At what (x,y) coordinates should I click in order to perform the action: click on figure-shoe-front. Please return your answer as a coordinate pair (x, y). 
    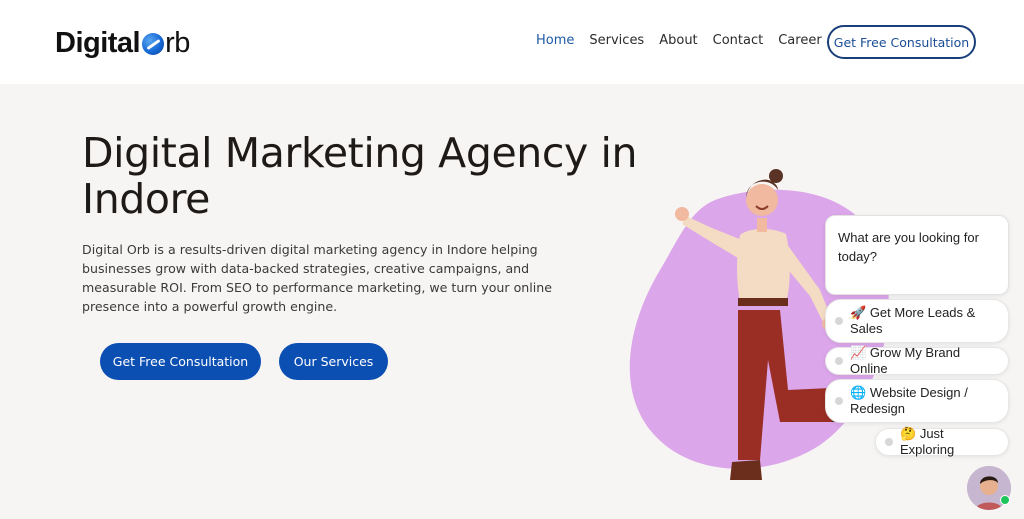
    Looking at the image, I should click on (746, 470).